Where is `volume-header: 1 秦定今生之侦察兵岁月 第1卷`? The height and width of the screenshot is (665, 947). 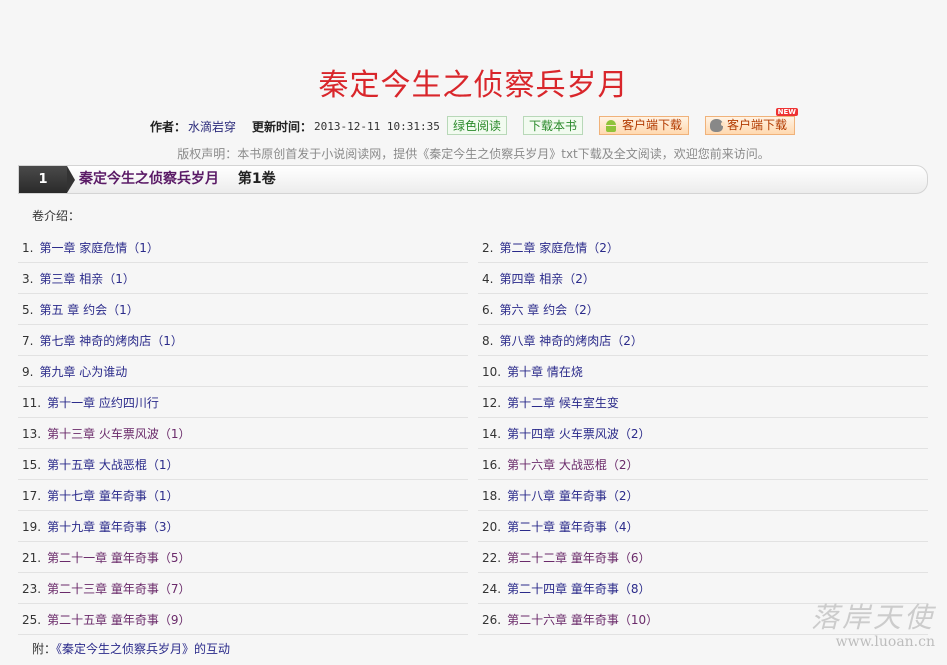 volume-header: 1 秦定今生之侦察兵岁月 第1卷 is located at coordinates (473, 179).